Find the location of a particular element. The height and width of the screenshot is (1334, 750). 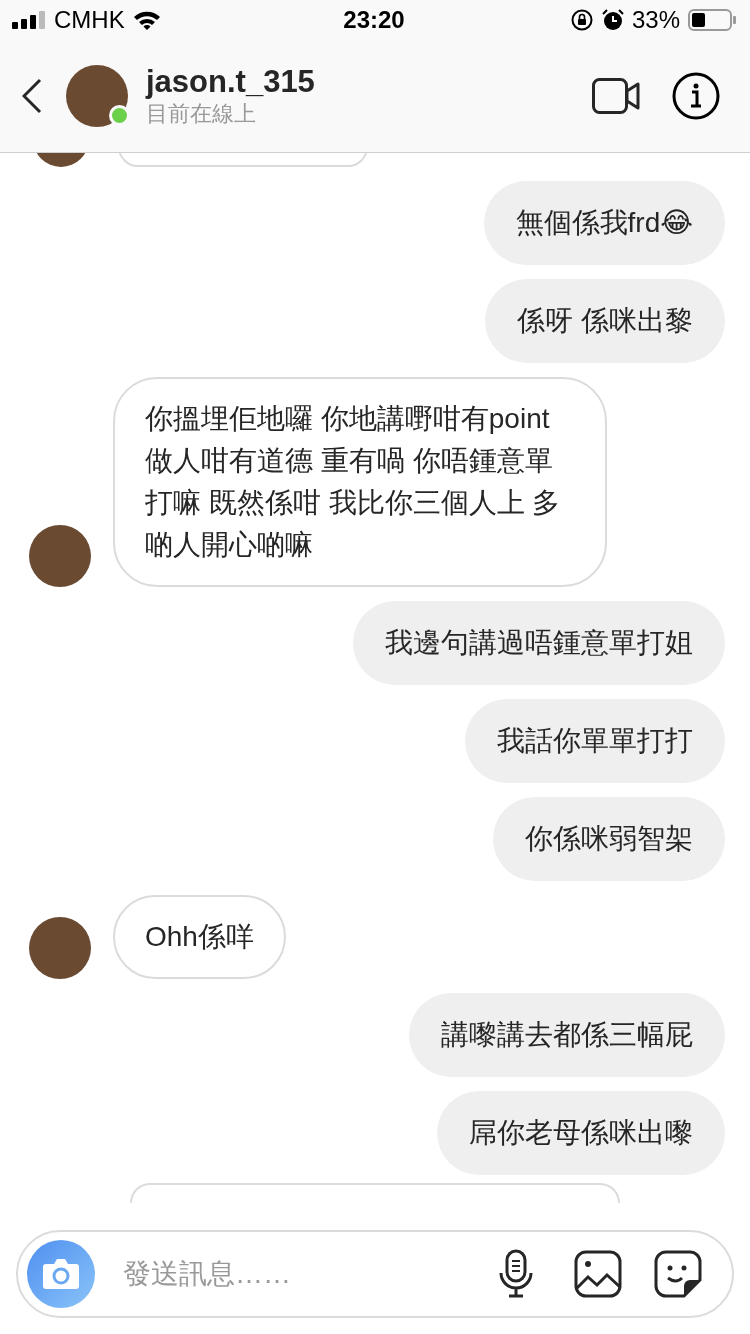

sent-message-bubble: 屌你老母係咪出嚟 is located at coordinates (581, 1133).